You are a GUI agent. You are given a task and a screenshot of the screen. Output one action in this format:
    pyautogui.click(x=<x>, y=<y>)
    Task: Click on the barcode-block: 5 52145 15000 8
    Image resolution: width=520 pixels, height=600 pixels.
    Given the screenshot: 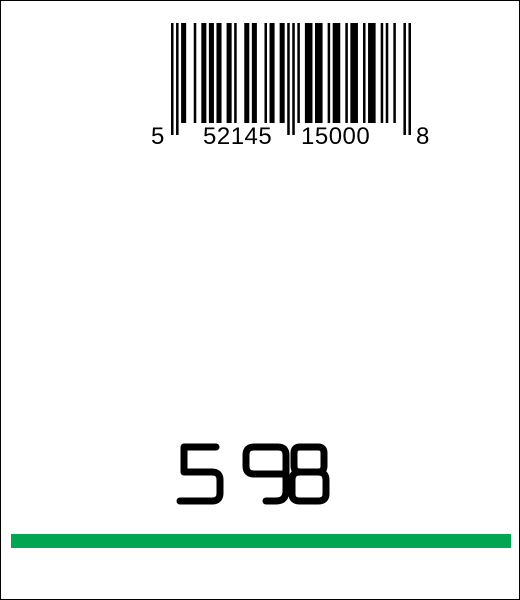 What is the action you would take?
    pyautogui.click(x=296, y=88)
    